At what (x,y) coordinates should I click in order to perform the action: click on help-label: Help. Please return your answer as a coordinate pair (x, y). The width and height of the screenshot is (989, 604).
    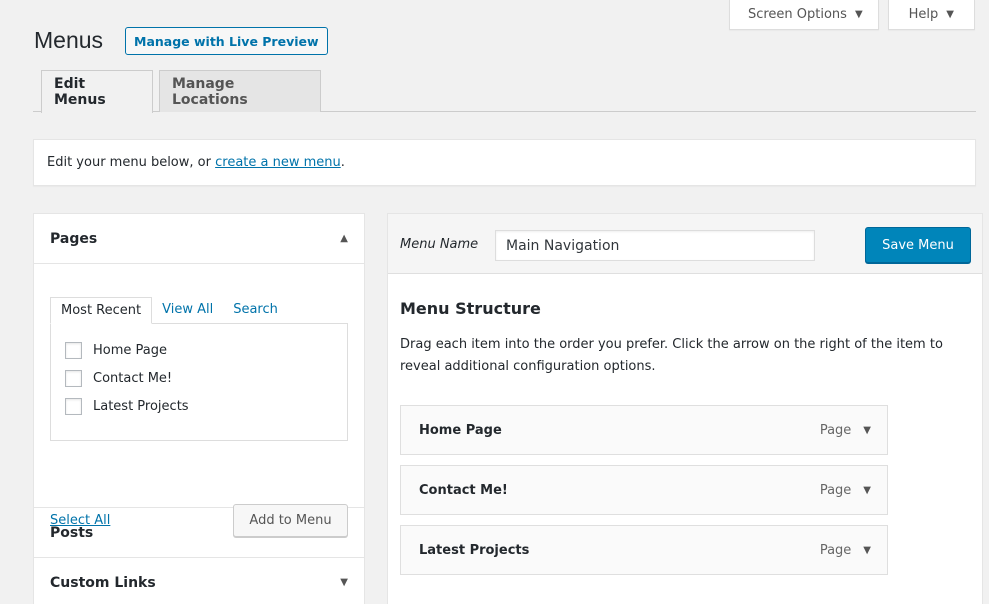
    Looking at the image, I should click on (923, 14).